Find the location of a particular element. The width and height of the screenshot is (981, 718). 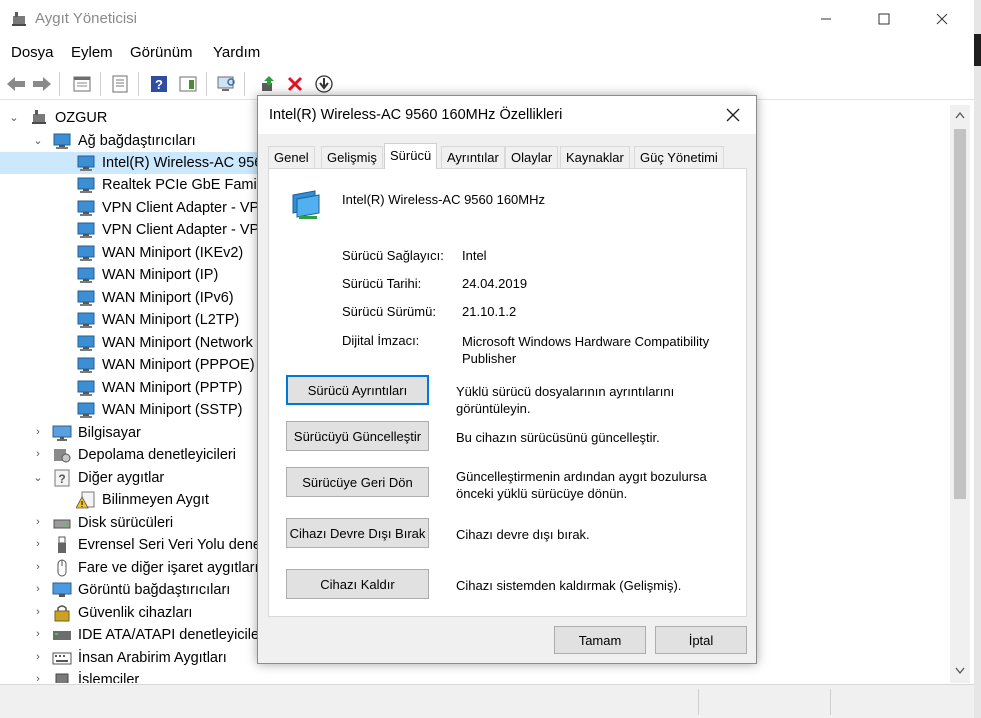

disk-drive-icon is located at coordinates (62, 524).